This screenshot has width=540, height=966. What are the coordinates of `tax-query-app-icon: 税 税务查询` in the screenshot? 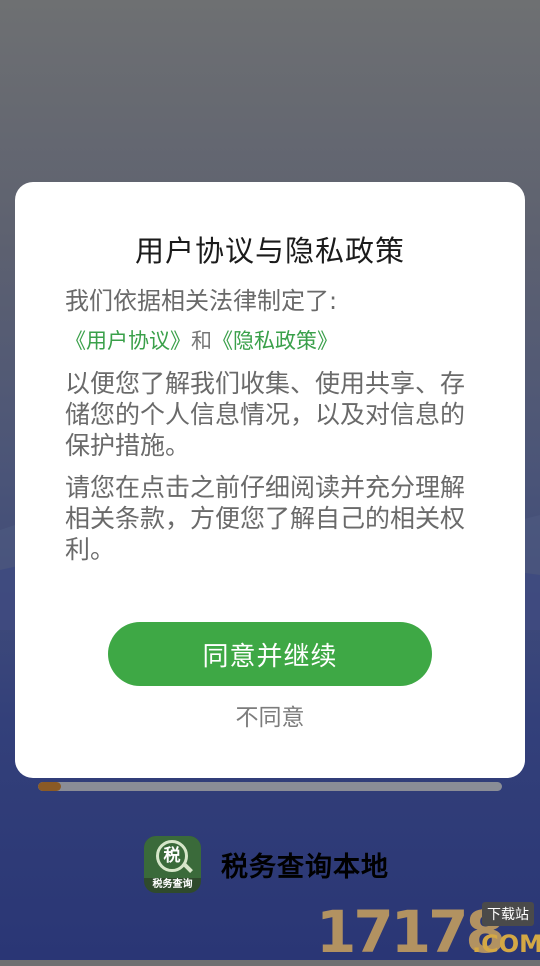 It's located at (172, 864).